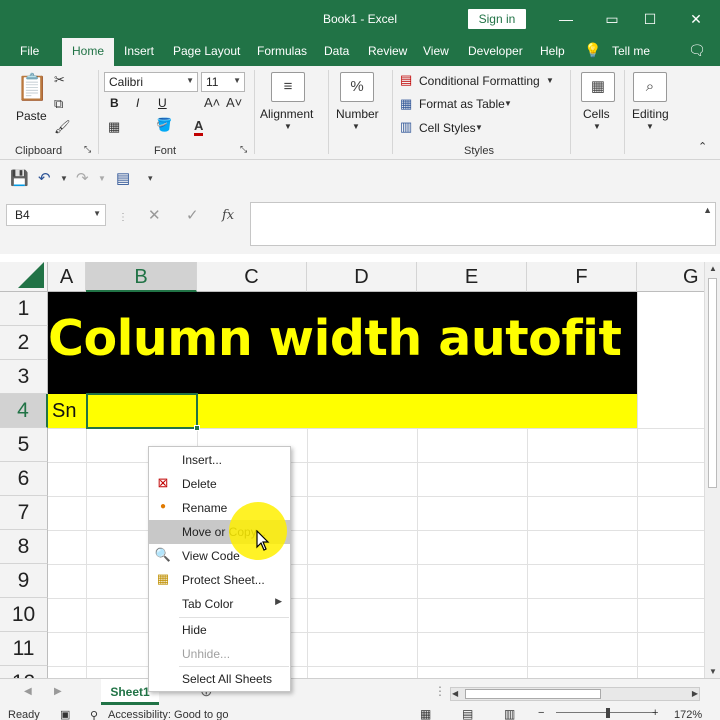  I want to click on scroll-up-icon: ▲, so click(712, 268).